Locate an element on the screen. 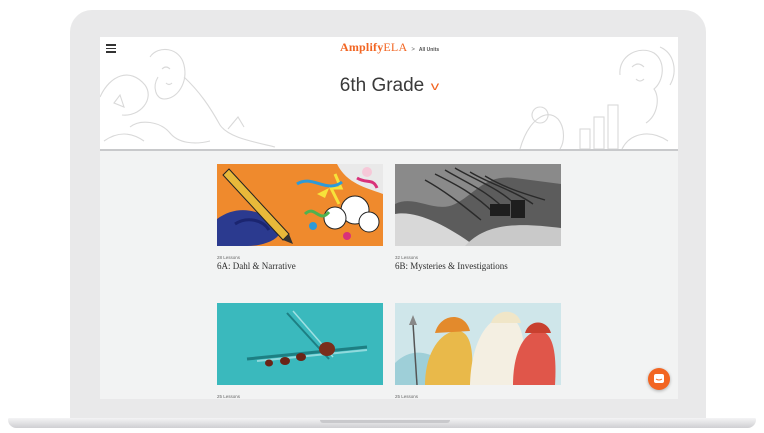 The width and height of the screenshot is (764, 433). title-area: 6th Grade v is located at coordinates (389, 86).